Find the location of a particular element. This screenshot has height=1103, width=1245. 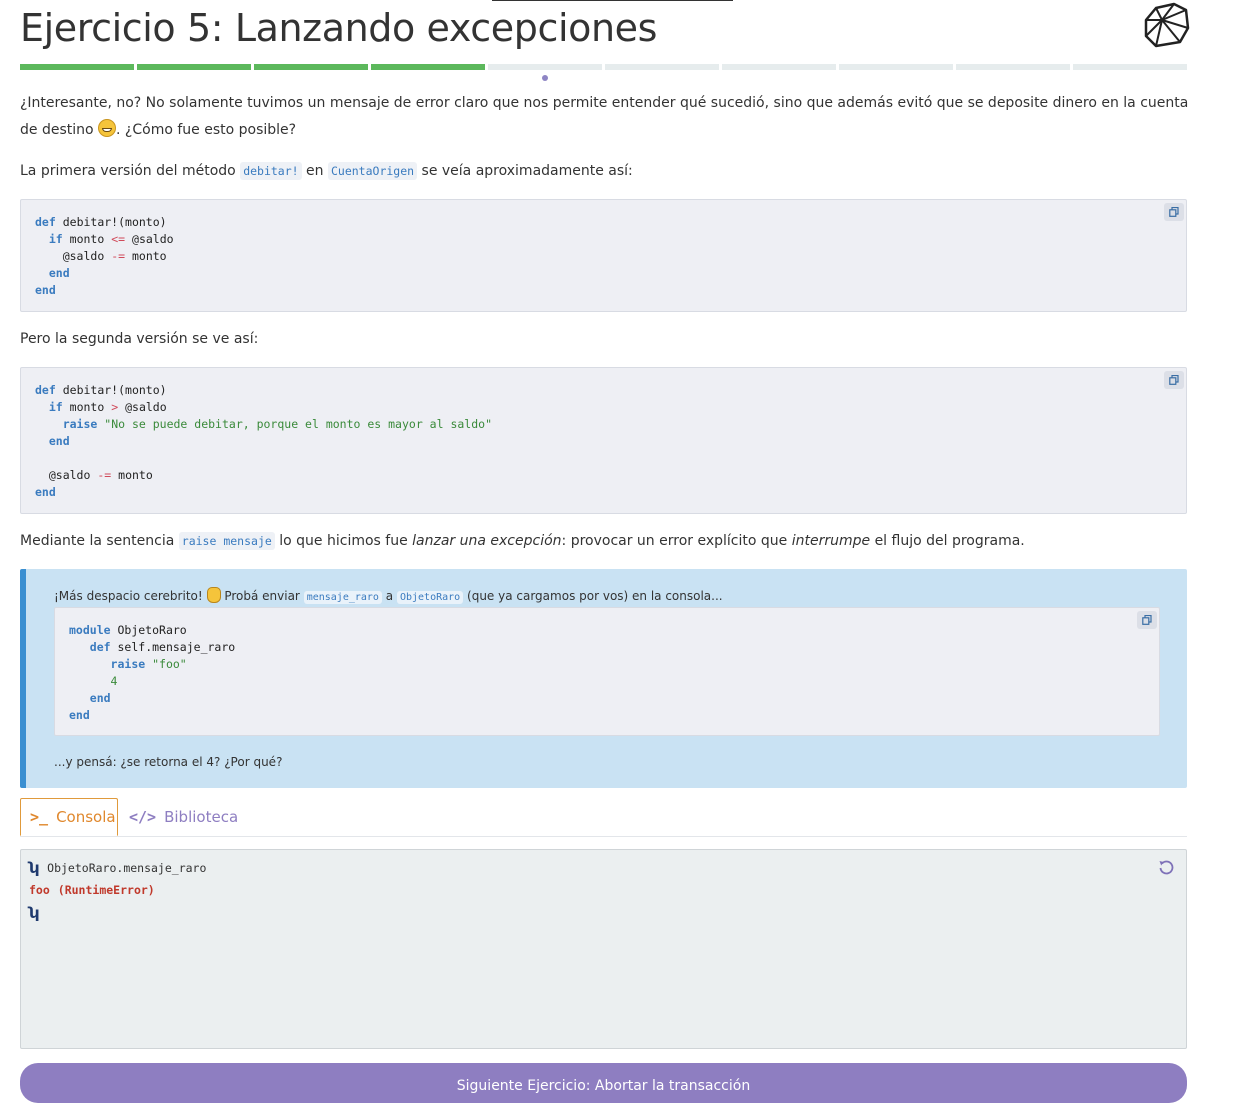

tip-footer-text: ...y pensá: ¿se retorna el 4? ¿Por qué? is located at coordinates (168, 762).